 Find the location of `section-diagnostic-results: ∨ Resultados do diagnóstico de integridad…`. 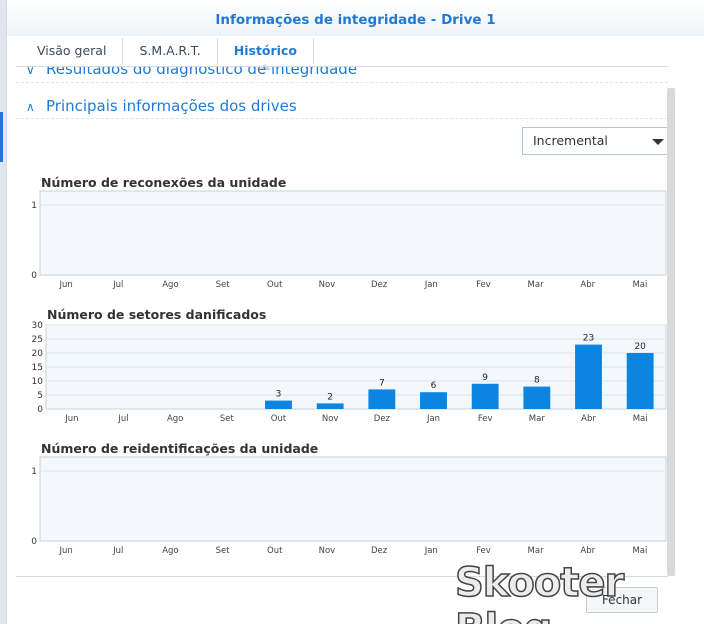

section-diagnostic-results: ∨ Resultados do diagnóstico de integridad… is located at coordinates (342, 74).